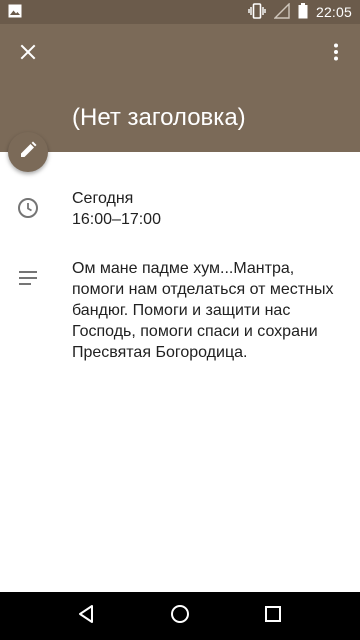 The image size is (360, 640). I want to click on more-options-button, so click(336, 54).